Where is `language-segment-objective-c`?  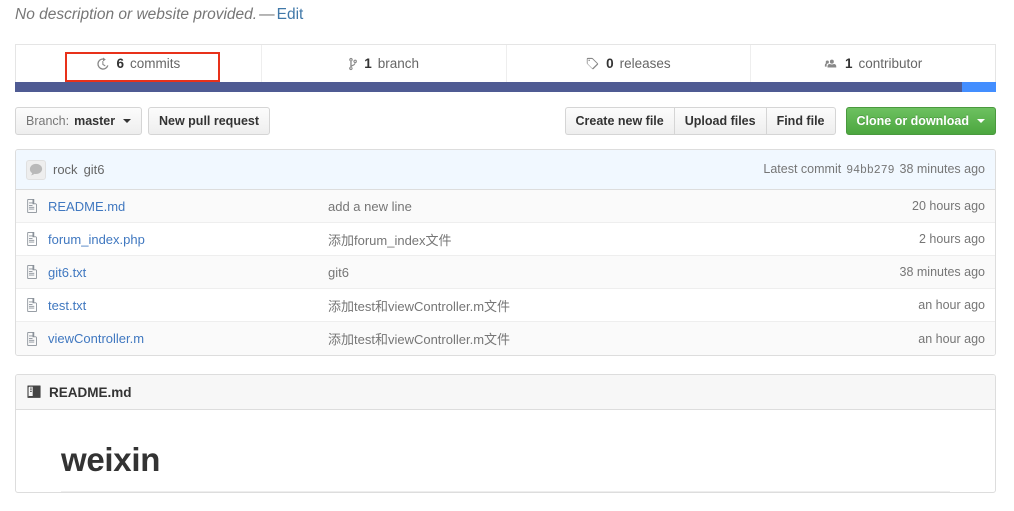
language-segment-objective-c is located at coordinates (978, 87).